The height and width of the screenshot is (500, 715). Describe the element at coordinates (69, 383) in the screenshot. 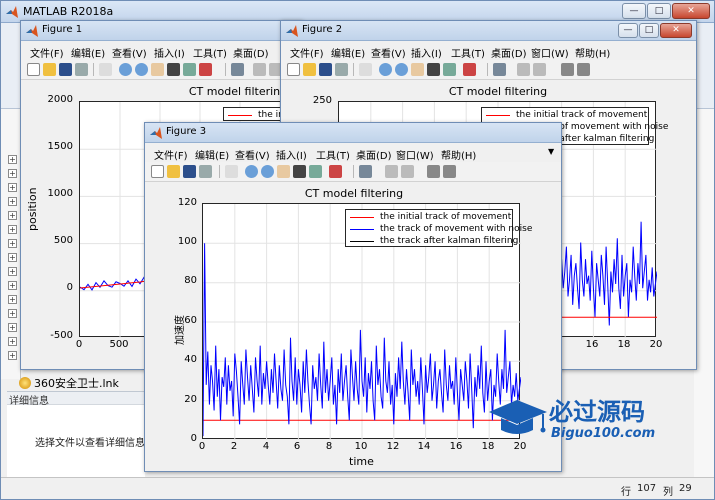

I see `file-list-item: 360安全卫士.lnk` at that location.